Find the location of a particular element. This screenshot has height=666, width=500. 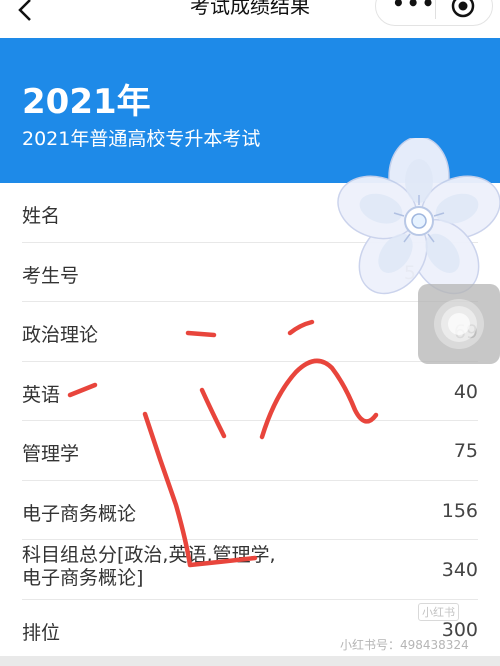

row-label: 管理学 is located at coordinates (51, 454).